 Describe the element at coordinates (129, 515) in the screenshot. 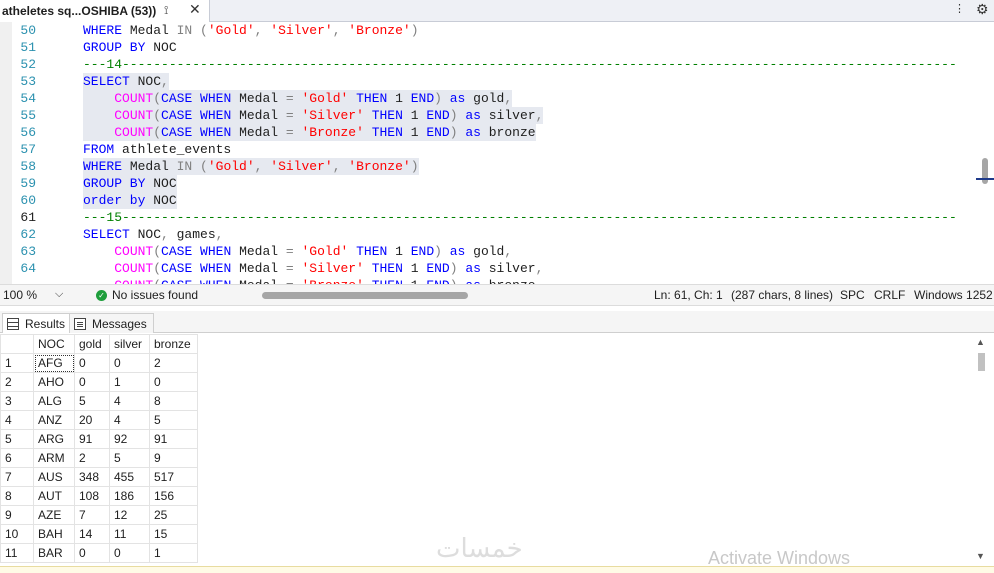

I see `cell-silver: 12` at that location.